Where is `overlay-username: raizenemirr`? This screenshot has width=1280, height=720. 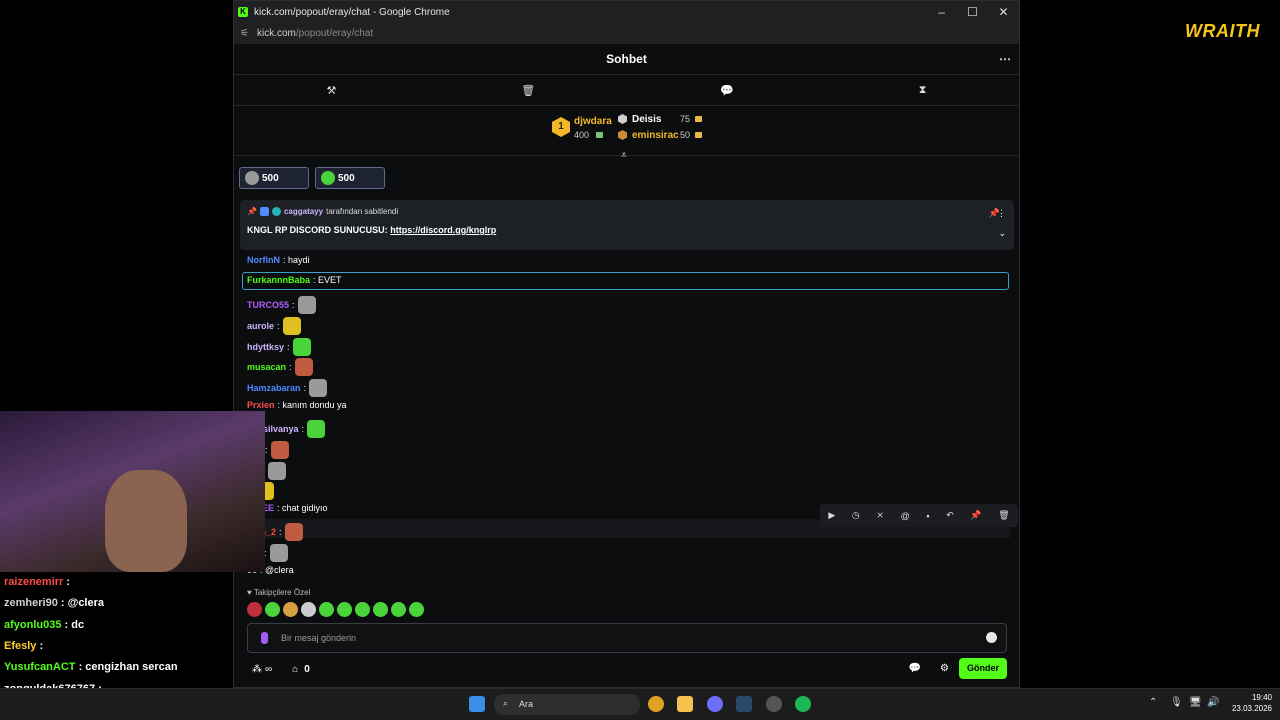
overlay-username: raizenemirr is located at coordinates (34, 582).